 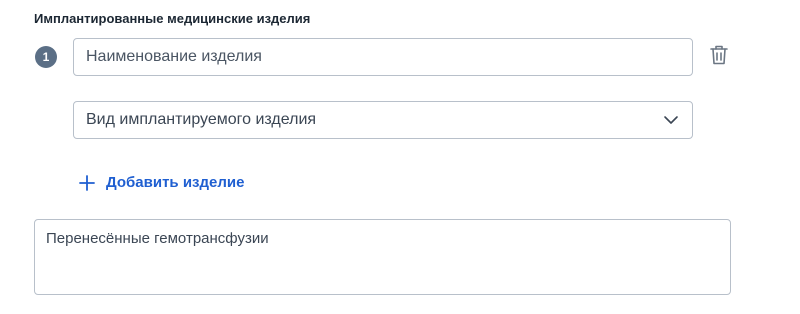 What do you see at coordinates (383, 120) in the screenshot?
I see `item-type-select: Вид имплантируемого изделия` at bounding box center [383, 120].